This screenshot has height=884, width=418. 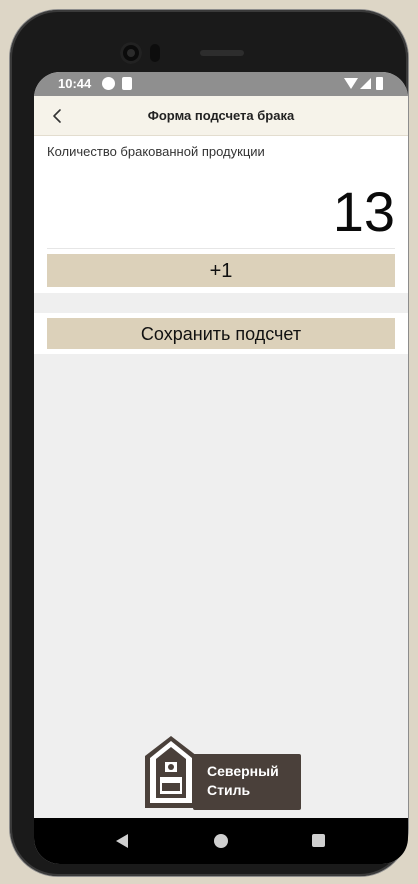 What do you see at coordinates (221, 84) in the screenshot?
I see `status-bar: 10:44` at bounding box center [221, 84].